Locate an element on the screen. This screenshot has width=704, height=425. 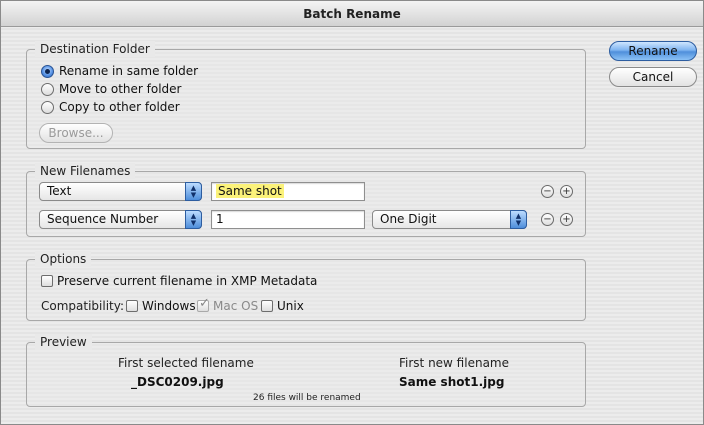
radio-rename-same-folder: Rename in same folder is located at coordinates (119, 71).